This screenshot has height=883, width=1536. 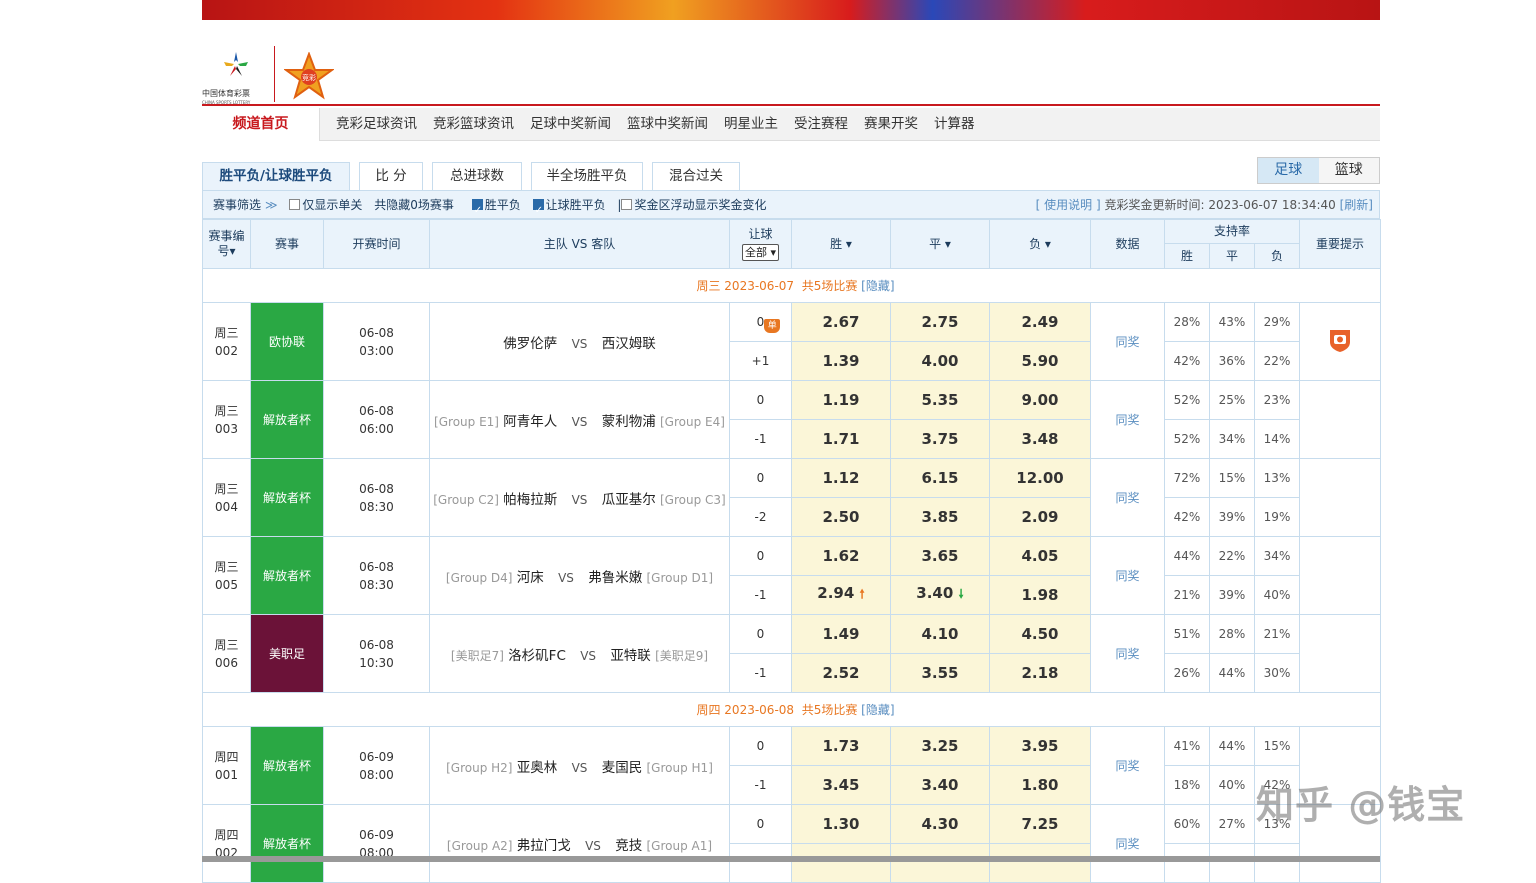 What do you see at coordinates (615, 578) in the screenshot?
I see `away-team: 弗鲁米嫩` at bounding box center [615, 578].